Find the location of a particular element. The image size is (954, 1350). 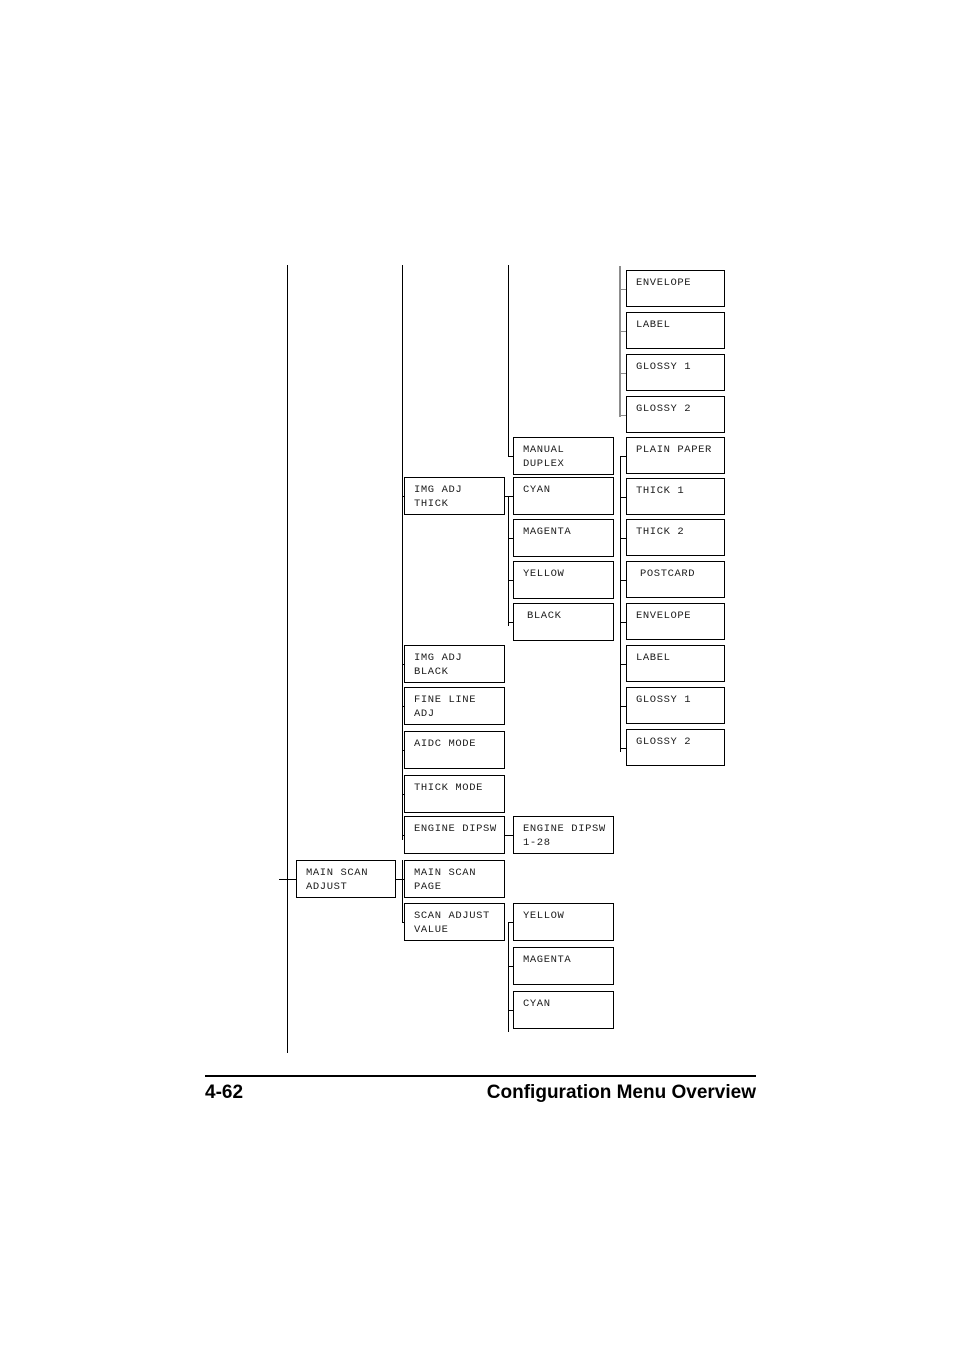

footer-page-number: 4-62 is located at coordinates (224, 1092).